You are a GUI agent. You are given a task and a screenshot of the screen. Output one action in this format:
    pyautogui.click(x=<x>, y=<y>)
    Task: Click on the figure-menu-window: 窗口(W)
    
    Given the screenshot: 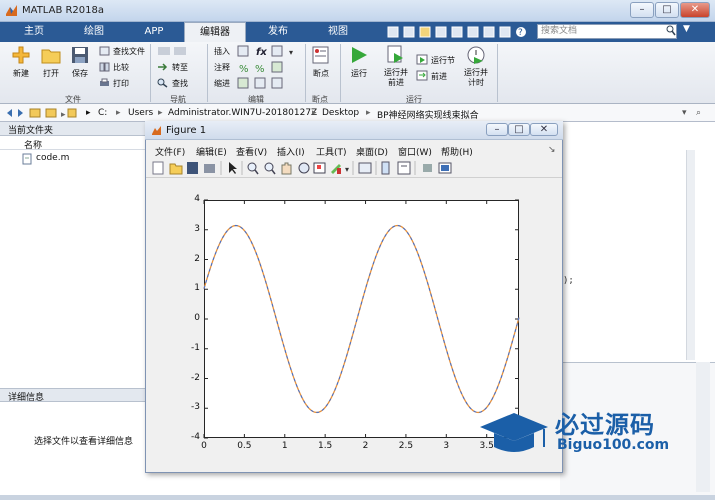 What is the action you would take?
    pyautogui.click(x=415, y=151)
    